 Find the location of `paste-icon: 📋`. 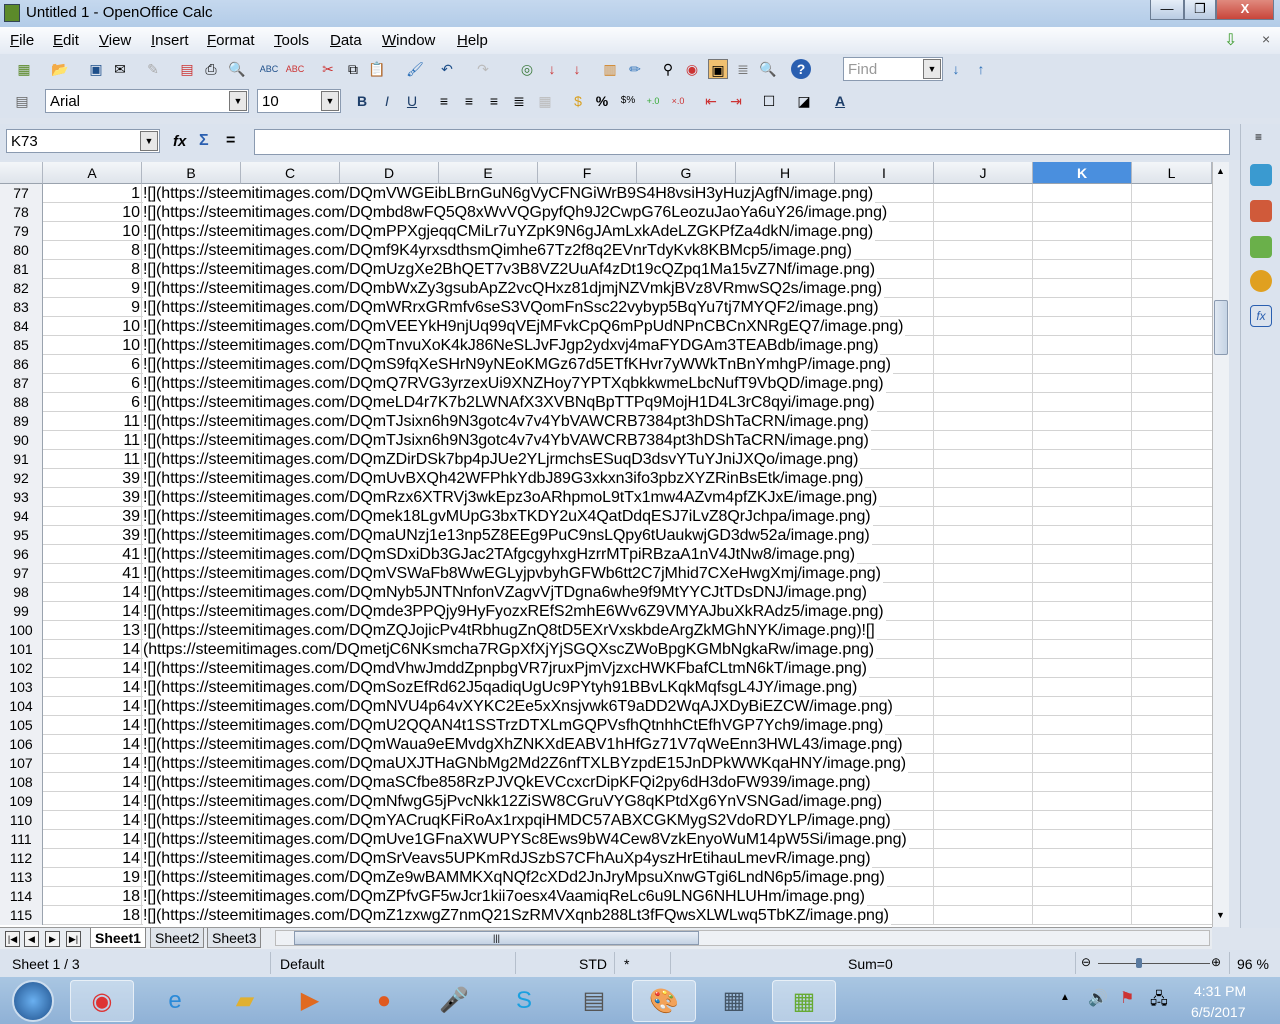

paste-icon: 📋 is located at coordinates (377, 69).